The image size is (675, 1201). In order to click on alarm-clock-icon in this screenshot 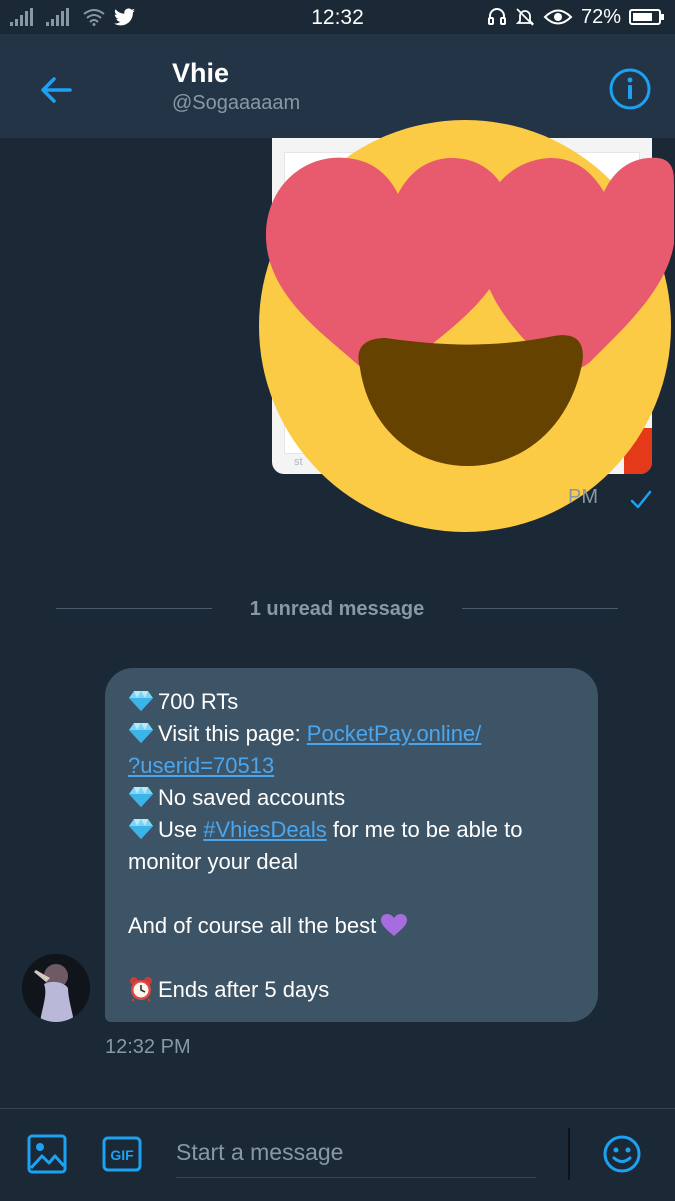, I will do `click(141, 989)`.